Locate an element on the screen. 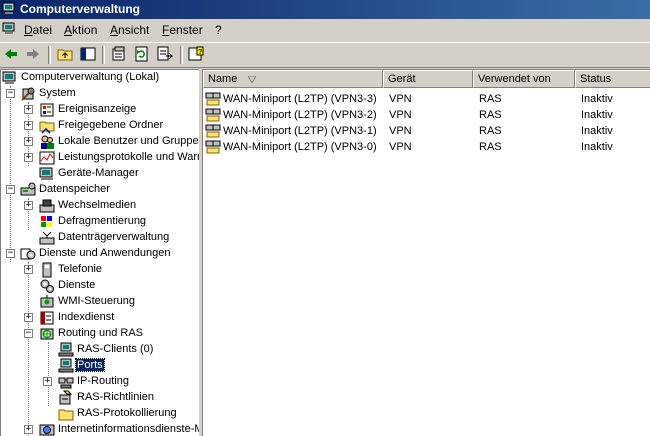 This screenshot has width=650, height=436. cell-name: WAN-Miniport (L2TP) (VPN3-1) is located at coordinates (300, 131).